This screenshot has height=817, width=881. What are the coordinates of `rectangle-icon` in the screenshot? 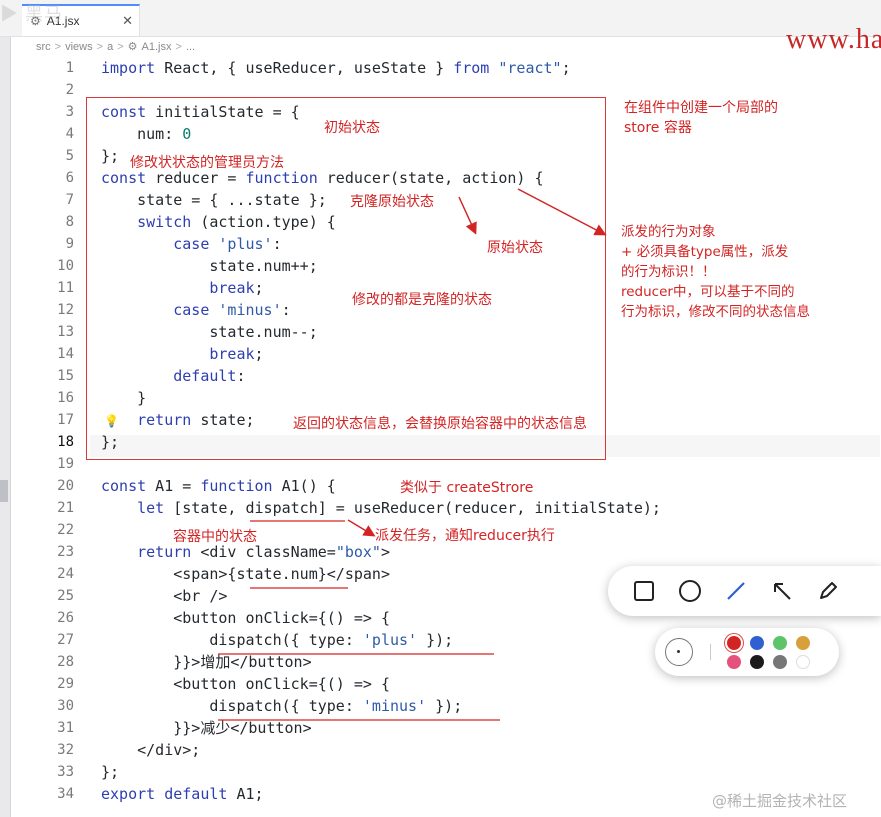 It's located at (644, 591).